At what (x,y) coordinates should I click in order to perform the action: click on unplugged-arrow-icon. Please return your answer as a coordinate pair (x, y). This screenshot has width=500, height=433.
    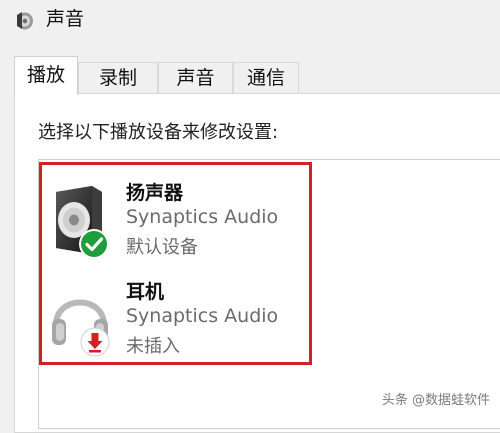
    Looking at the image, I should click on (95, 342).